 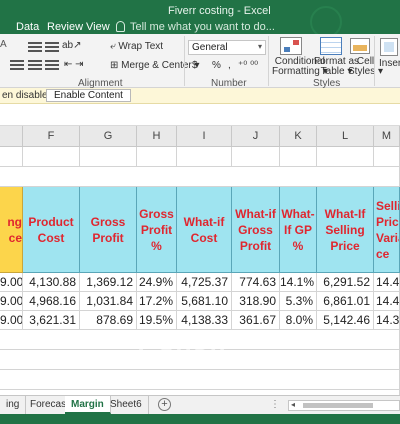 I want to click on tab-view: View, so click(x=98, y=27).